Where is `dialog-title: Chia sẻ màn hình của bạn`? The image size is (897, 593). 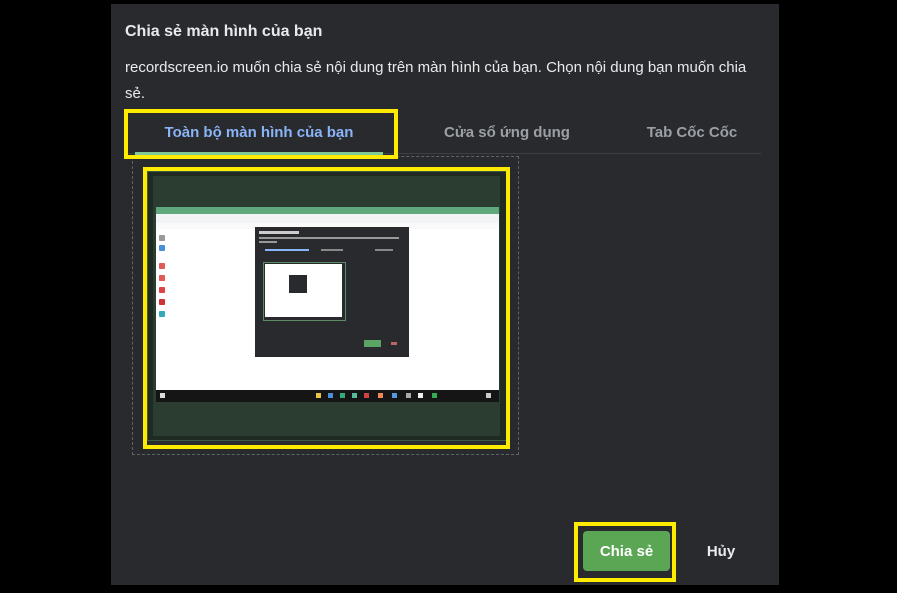
dialog-title: Chia sẻ màn hình của bạn is located at coordinates (224, 31).